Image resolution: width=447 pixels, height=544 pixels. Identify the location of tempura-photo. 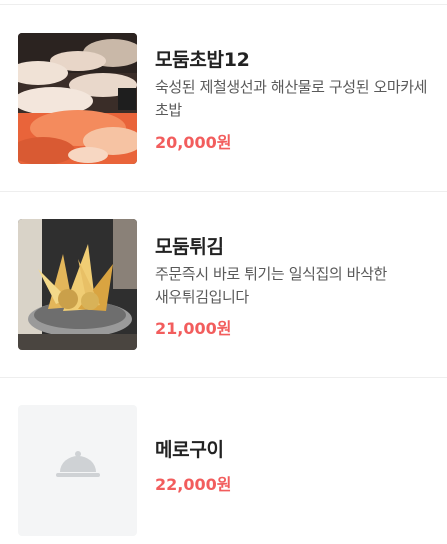
(77, 284).